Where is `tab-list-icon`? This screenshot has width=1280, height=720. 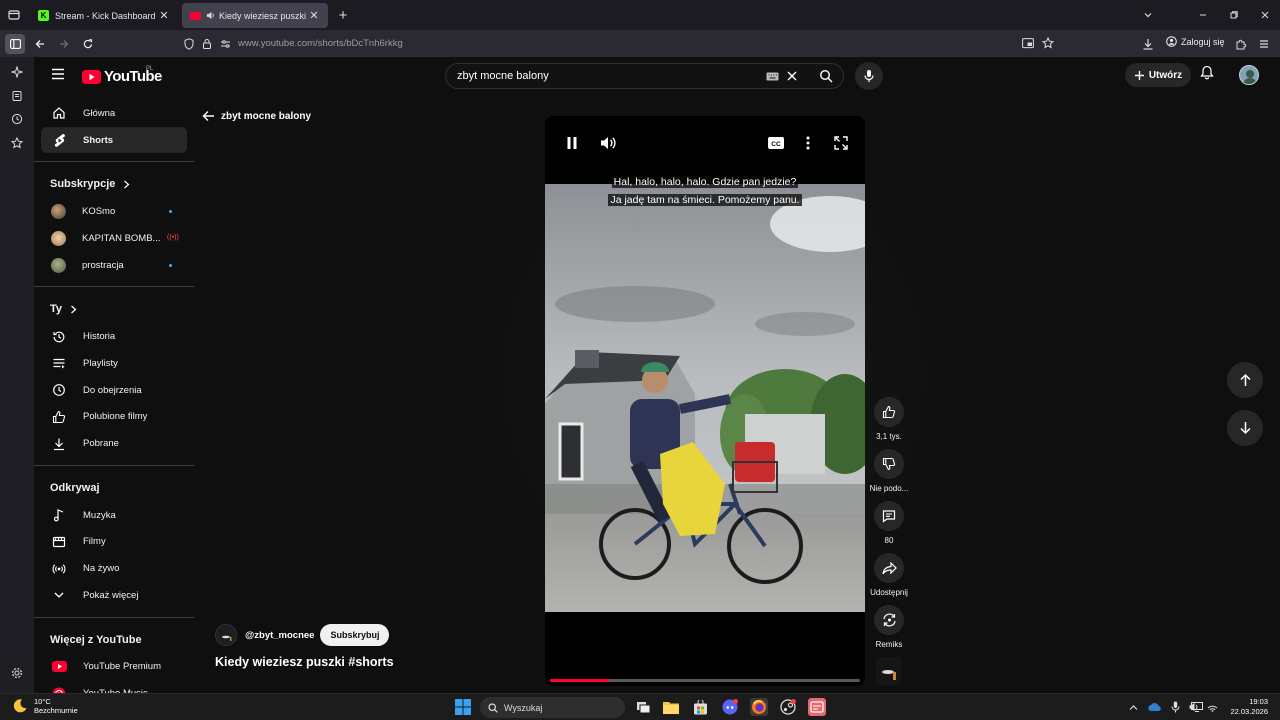
tab-list-icon is located at coordinates (14, 15).